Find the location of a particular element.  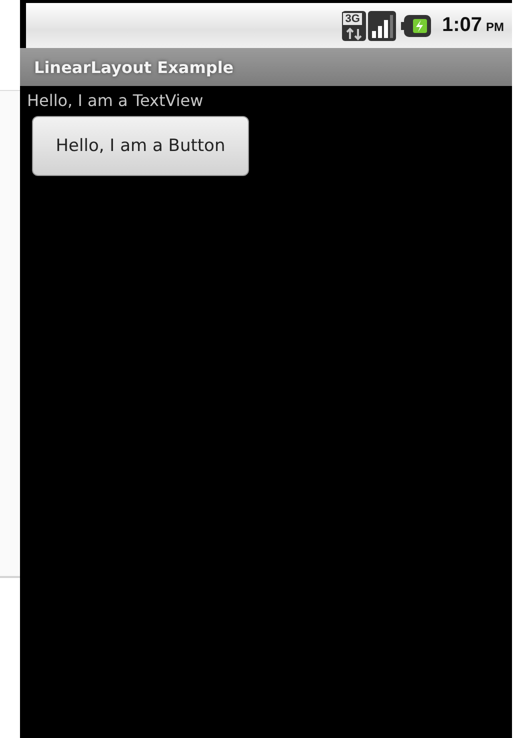

hello-button: Hello, I am a Button is located at coordinates (140, 146).